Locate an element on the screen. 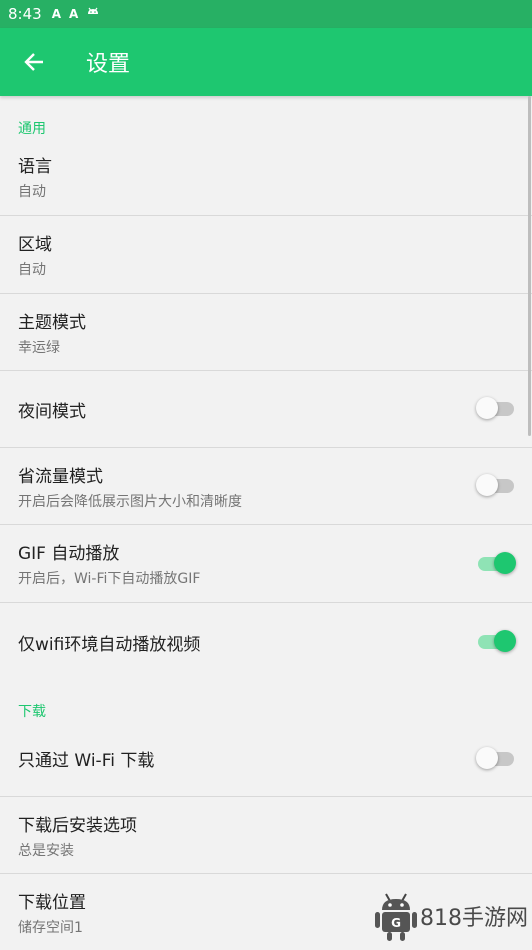  setting-title: 省流量模式 is located at coordinates (60, 476).